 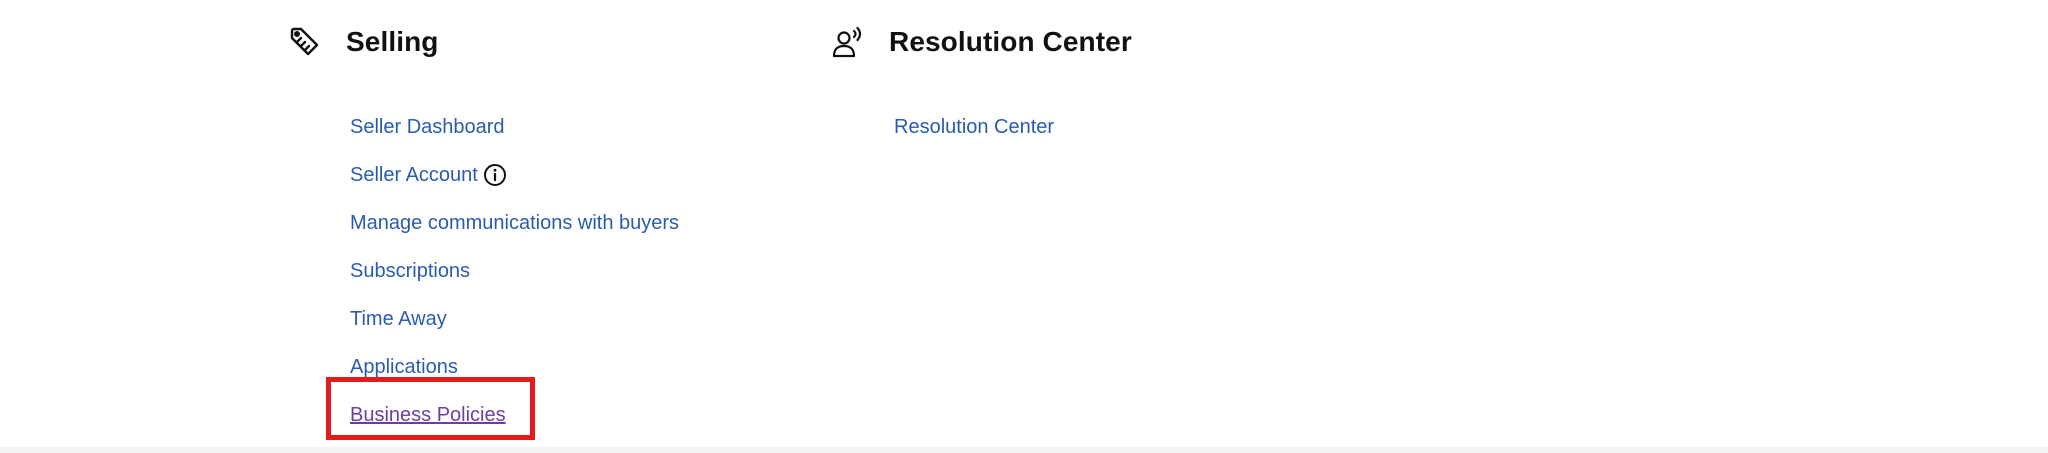 I want to click on resolution-center-header: Resolution Center, so click(x=981, y=42).